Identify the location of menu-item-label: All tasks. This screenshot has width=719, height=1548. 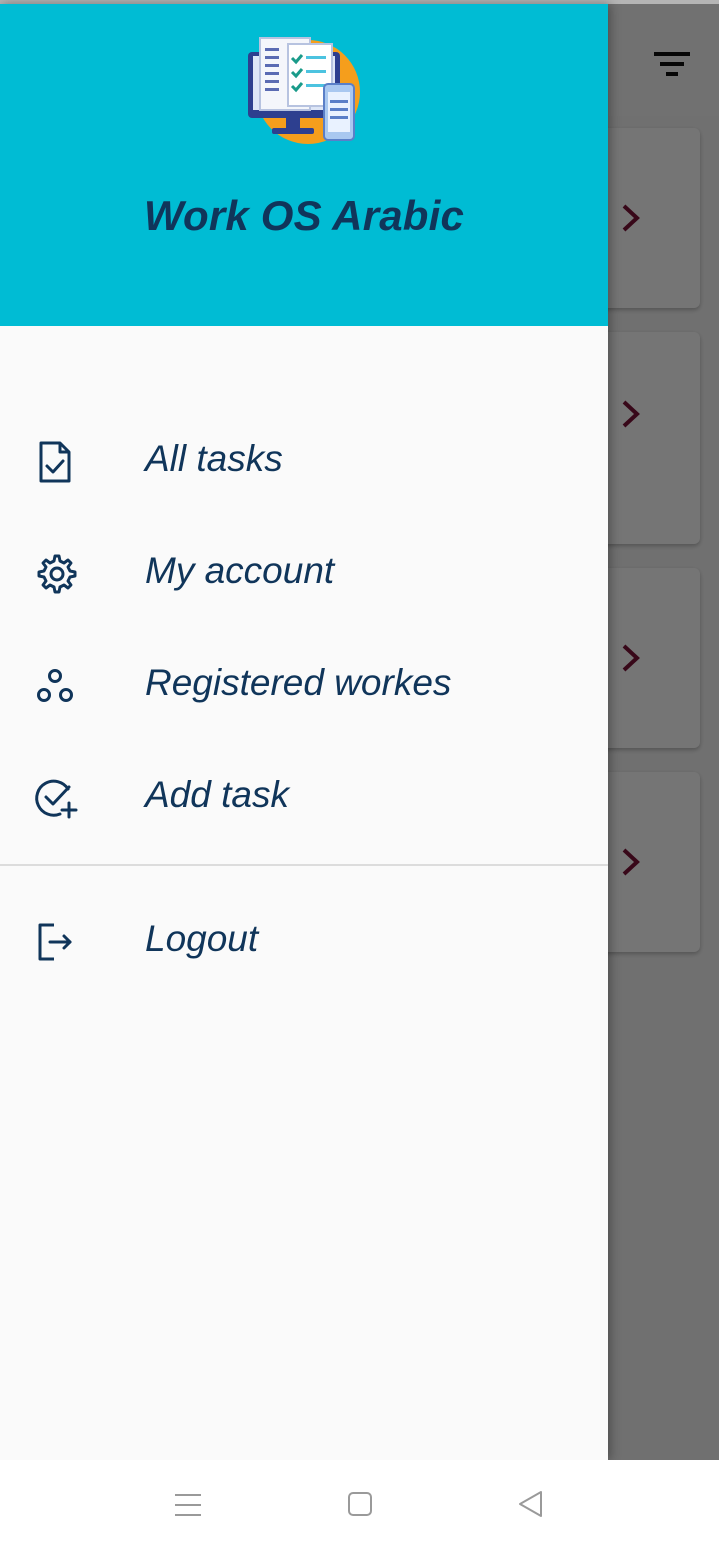
(214, 458).